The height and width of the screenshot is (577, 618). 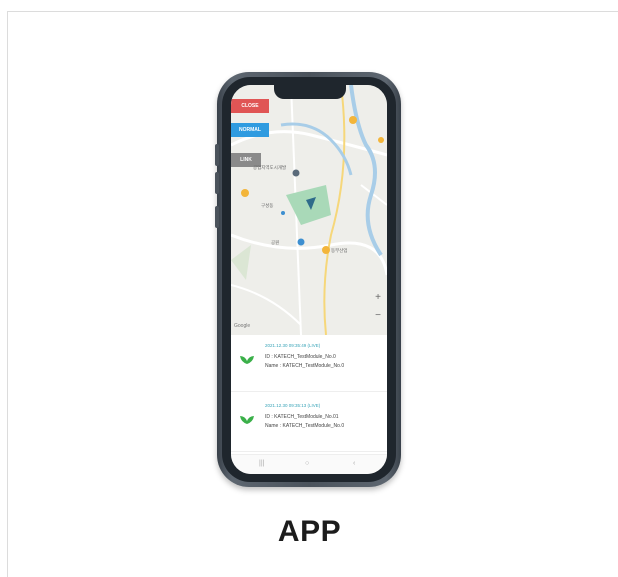 I want to click on list-item-id: ID : KATECH_TestModule_No.01, so click(x=302, y=417).